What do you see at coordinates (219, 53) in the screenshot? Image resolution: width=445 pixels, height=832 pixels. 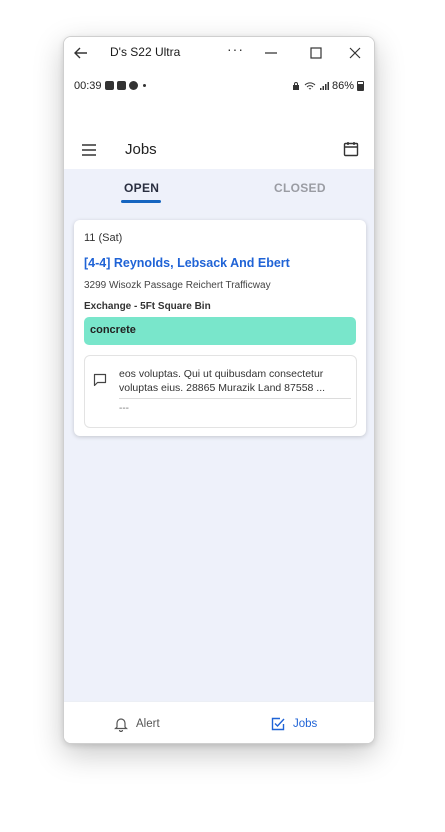 I see `title-bar: D's S22 Ultra ···` at bounding box center [219, 53].